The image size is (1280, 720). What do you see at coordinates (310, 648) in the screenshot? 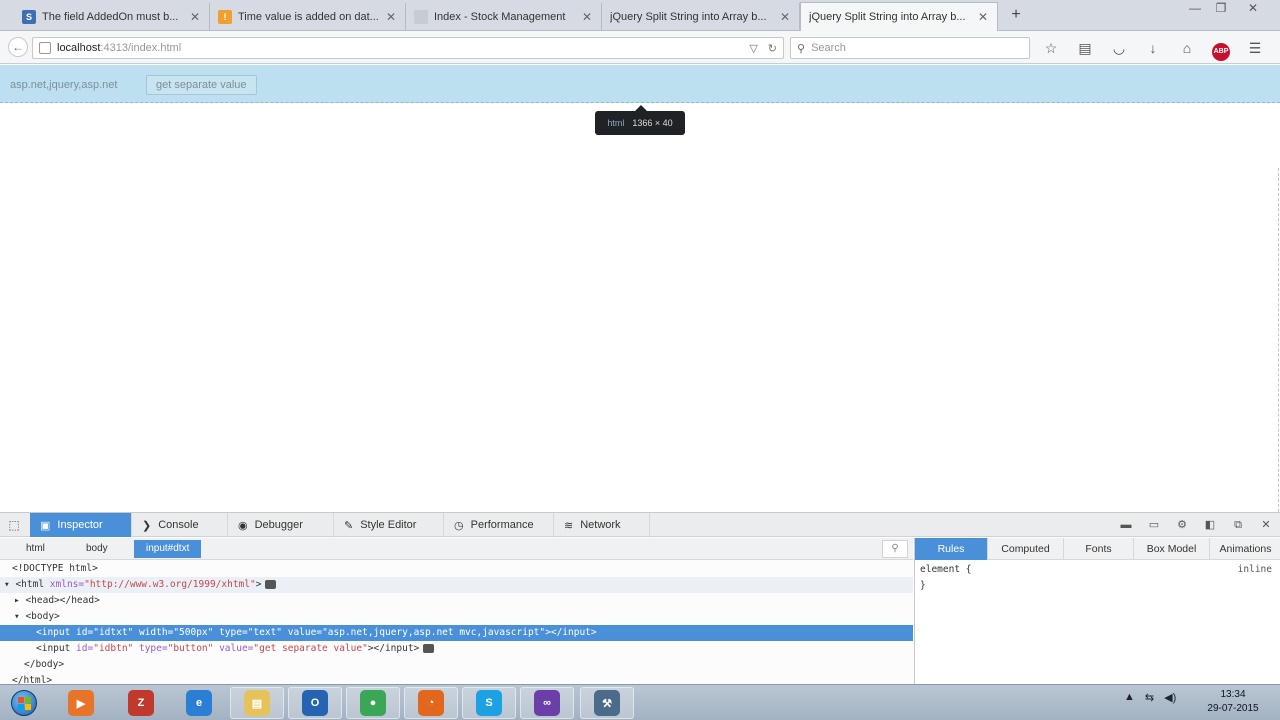
I see `attr-value: "get separate value"` at bounding box center [310, 648].